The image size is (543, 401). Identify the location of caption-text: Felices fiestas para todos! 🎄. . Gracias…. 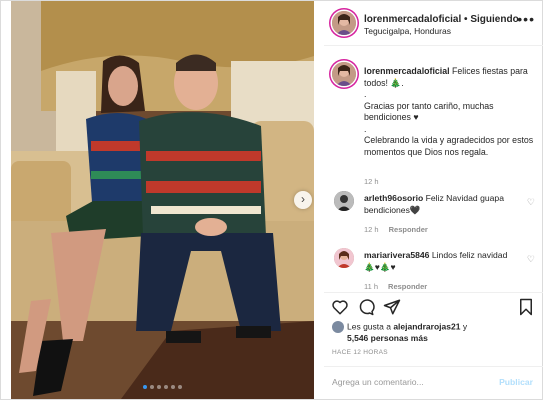
(449, 111).